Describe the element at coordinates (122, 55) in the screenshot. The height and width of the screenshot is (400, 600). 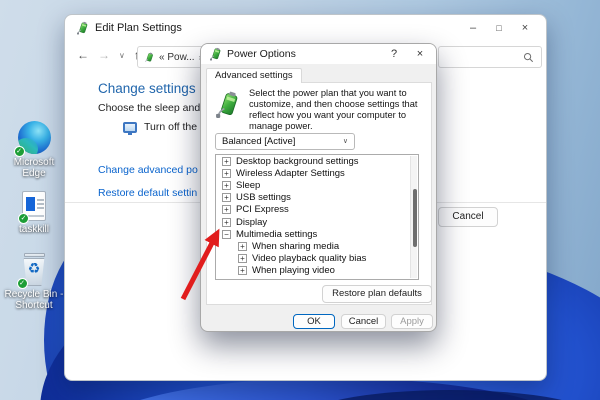
I see `history-dropdown-icon: ∨` at that location.